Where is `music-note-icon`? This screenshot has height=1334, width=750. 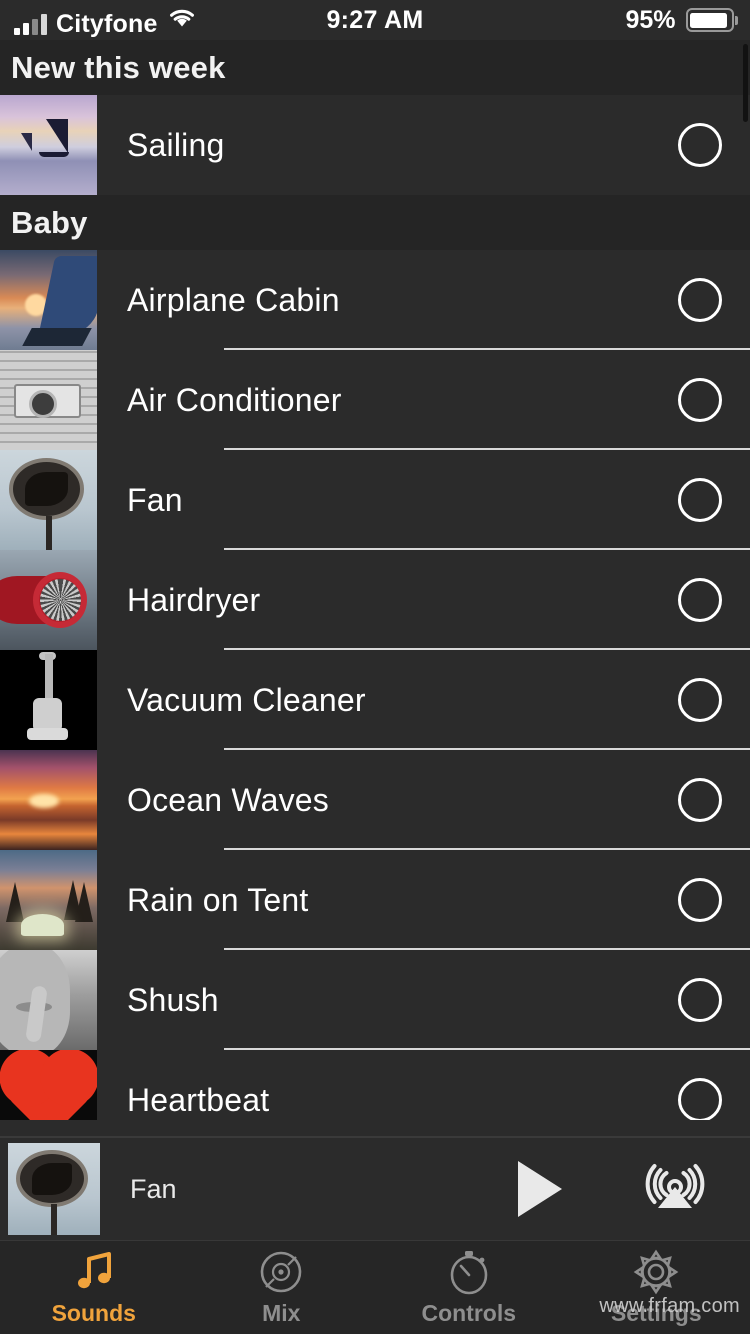 music-note-icon is located at coordinates (94, 1272).